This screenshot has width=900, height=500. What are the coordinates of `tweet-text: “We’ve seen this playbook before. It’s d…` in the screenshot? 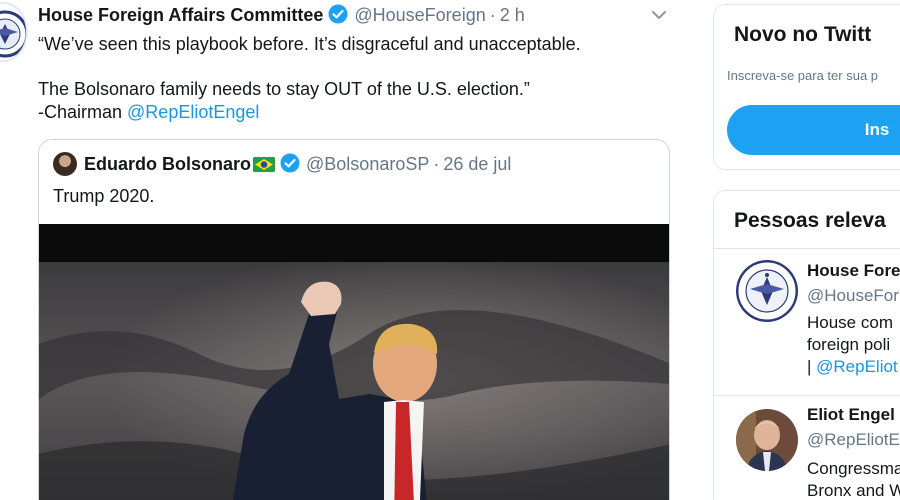 It's located at (348, 78).